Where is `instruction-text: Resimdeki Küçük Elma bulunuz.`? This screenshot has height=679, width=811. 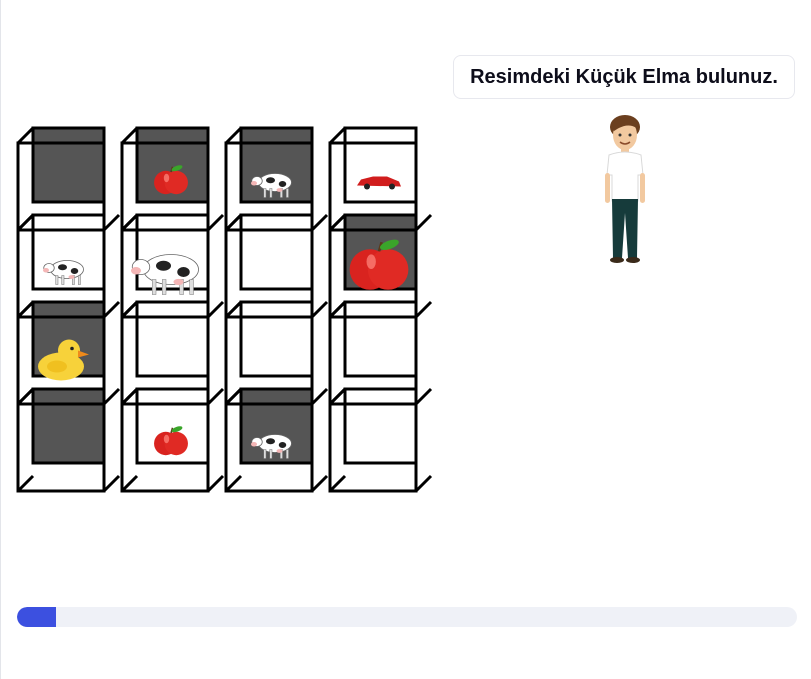 instruction-text: Resimdeki Küçük Elma bulunuz. is located at coordinates (624, 76).